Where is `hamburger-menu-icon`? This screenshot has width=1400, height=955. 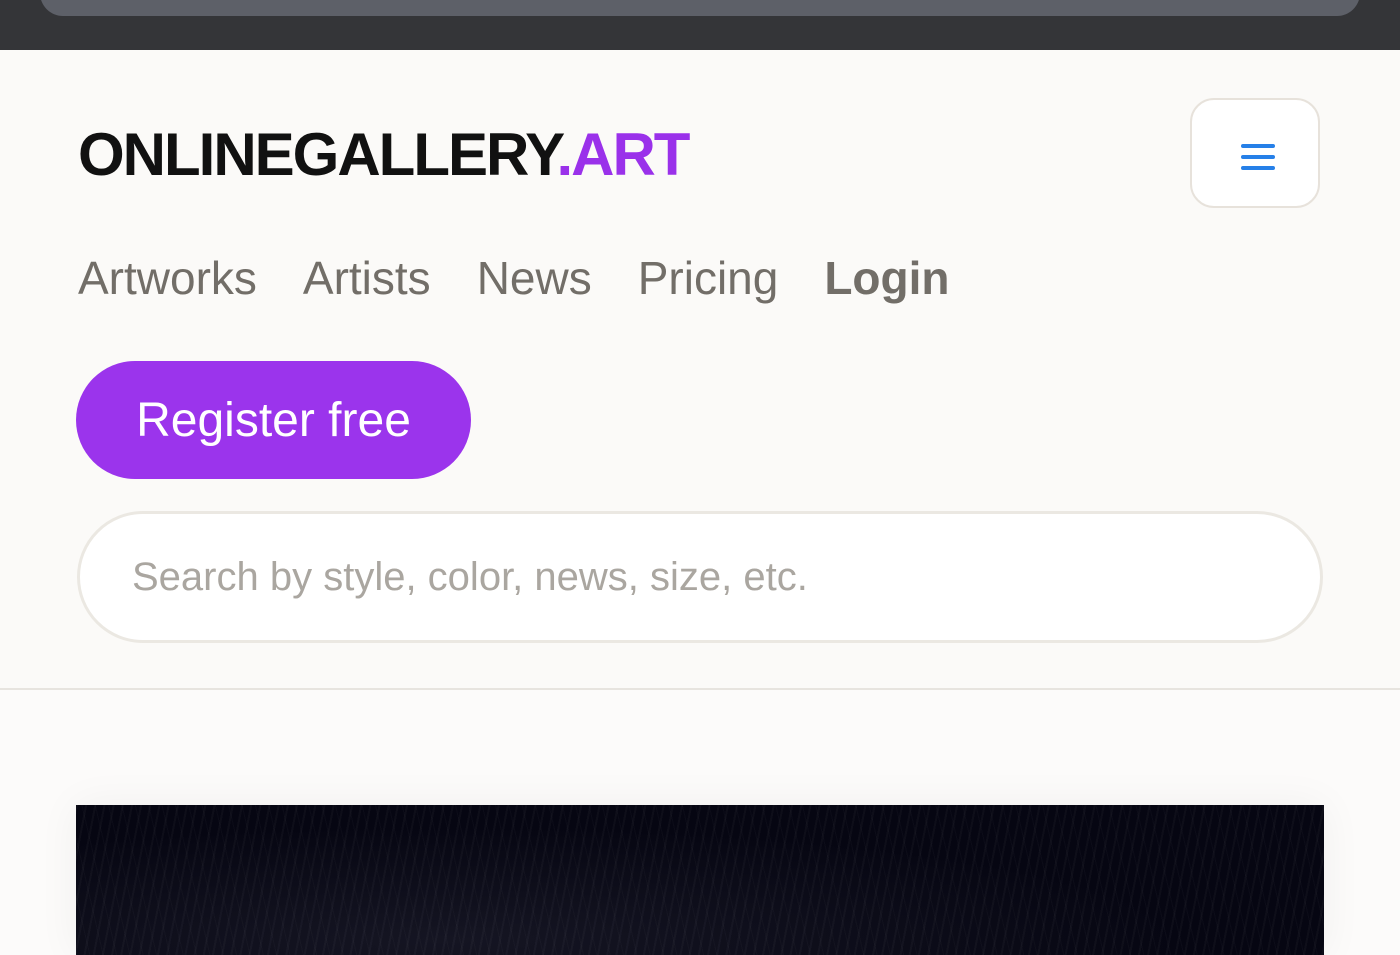
hamburger-menu-icon is located at coordinates (1258, 157).